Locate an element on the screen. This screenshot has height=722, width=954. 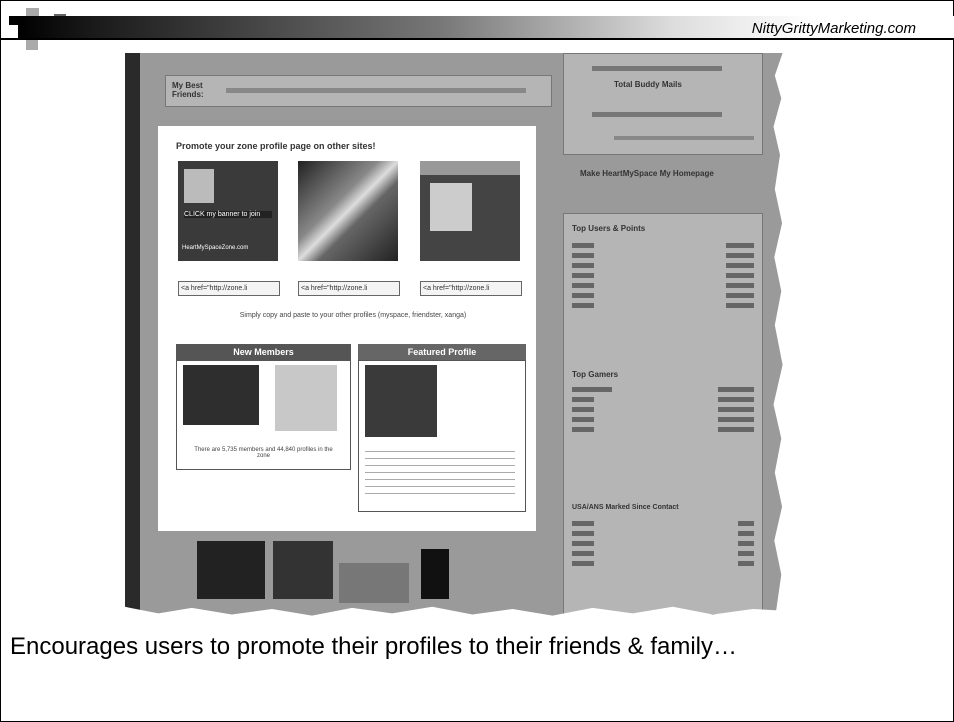
best-friends-bar: My Best Friends: is located at coordinates (358, 91).